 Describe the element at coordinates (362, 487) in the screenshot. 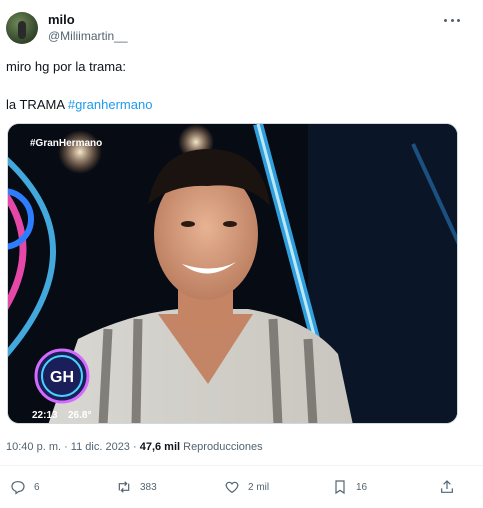

I see `bookmark-count: 16` at that location.